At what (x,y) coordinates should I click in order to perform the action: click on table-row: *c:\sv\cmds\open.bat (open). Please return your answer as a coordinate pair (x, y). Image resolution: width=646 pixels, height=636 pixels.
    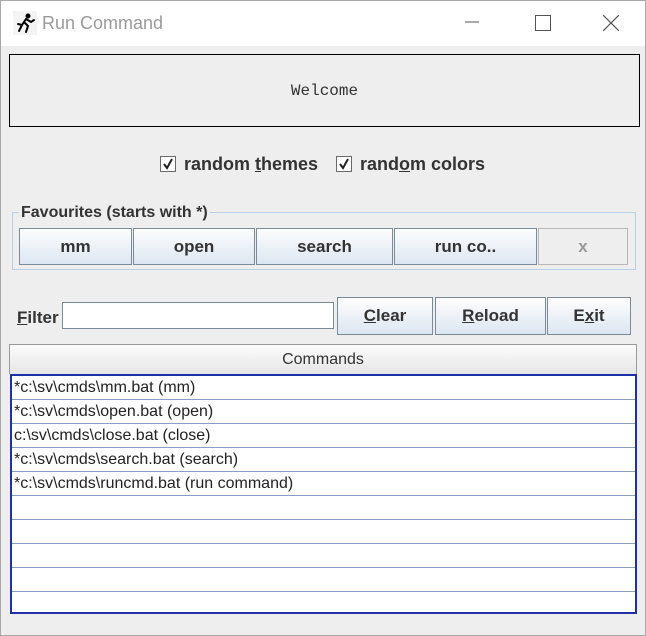
    Looking at the image, I should click on (323, 412).